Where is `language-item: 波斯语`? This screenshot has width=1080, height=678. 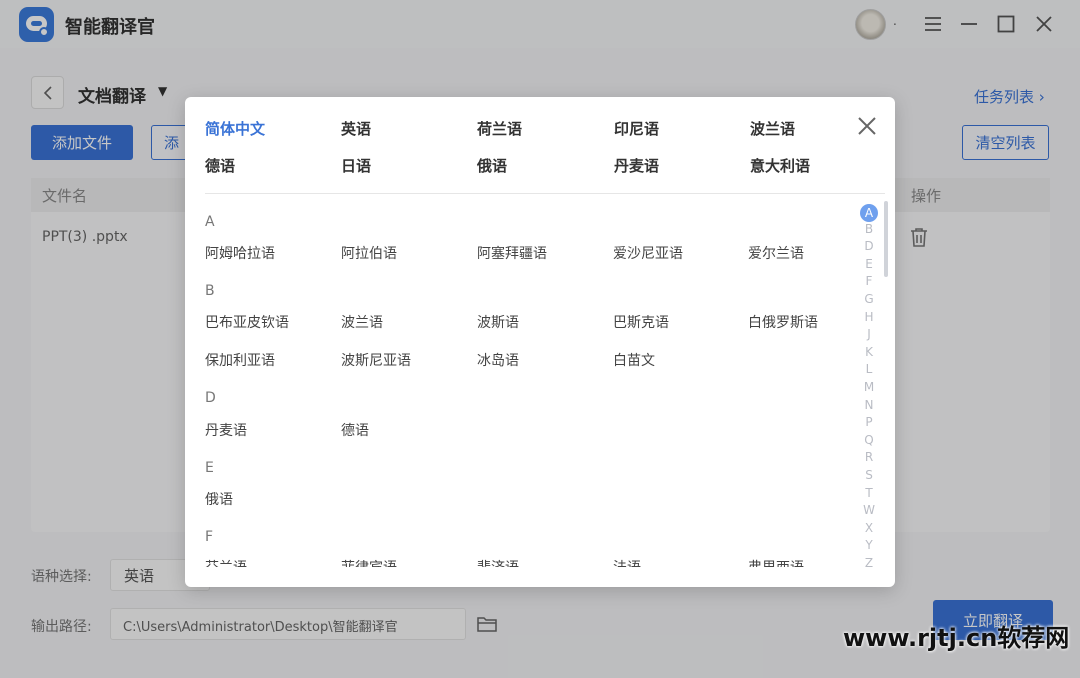 language-item: 波斯语 is located at coordinates (498, 322).